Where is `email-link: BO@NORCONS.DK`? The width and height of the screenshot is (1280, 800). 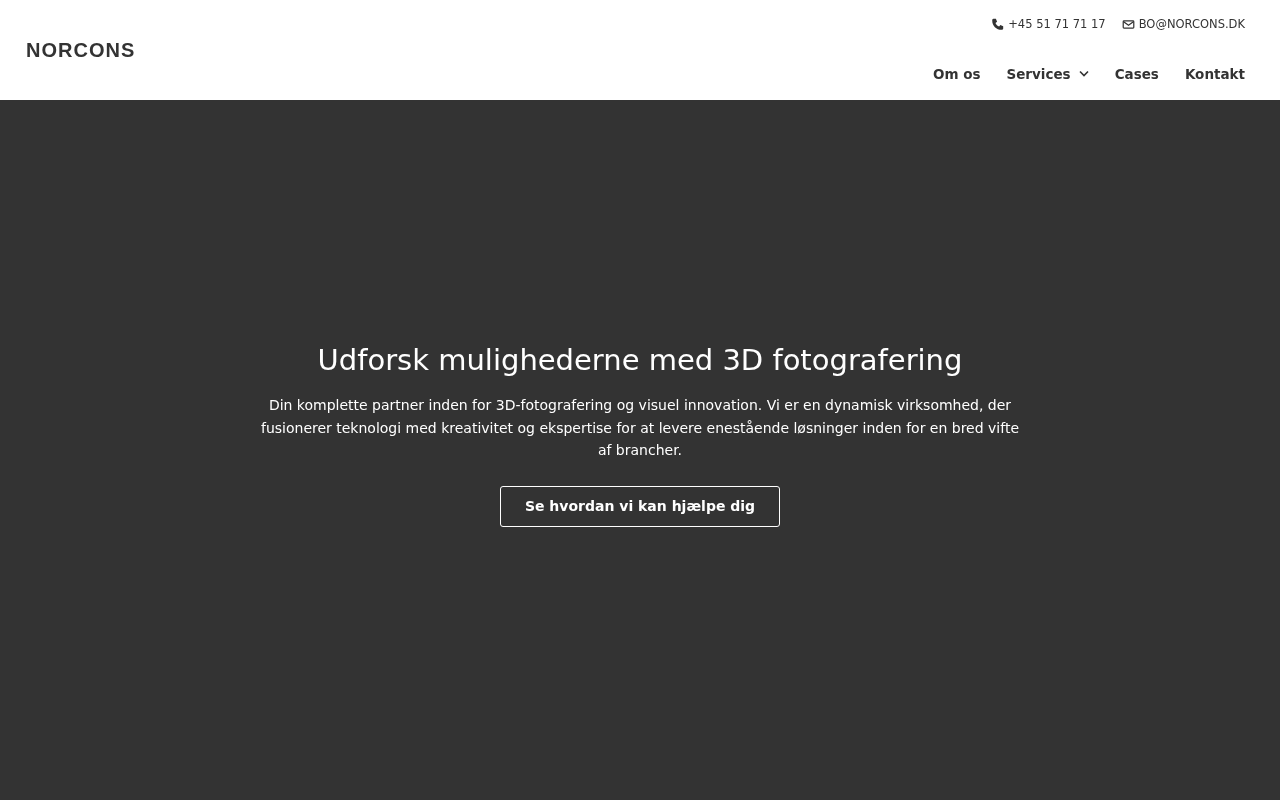
email-link: BO@NORCONS.DK is located at coordinates (1191, 25).